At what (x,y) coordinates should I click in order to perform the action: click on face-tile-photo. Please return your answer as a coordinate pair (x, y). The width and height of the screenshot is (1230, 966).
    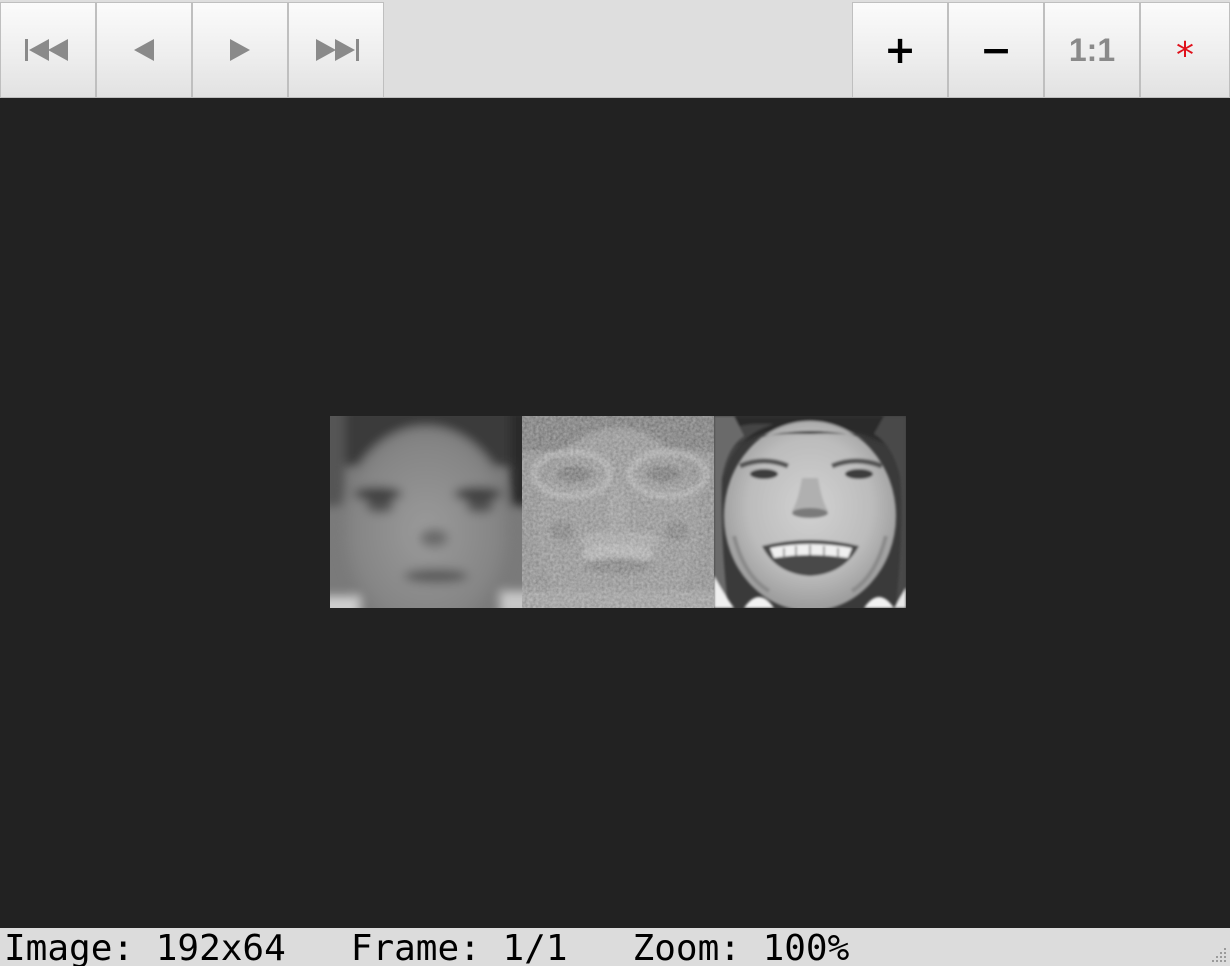
    Looking at the image, I should click on (810, 512).